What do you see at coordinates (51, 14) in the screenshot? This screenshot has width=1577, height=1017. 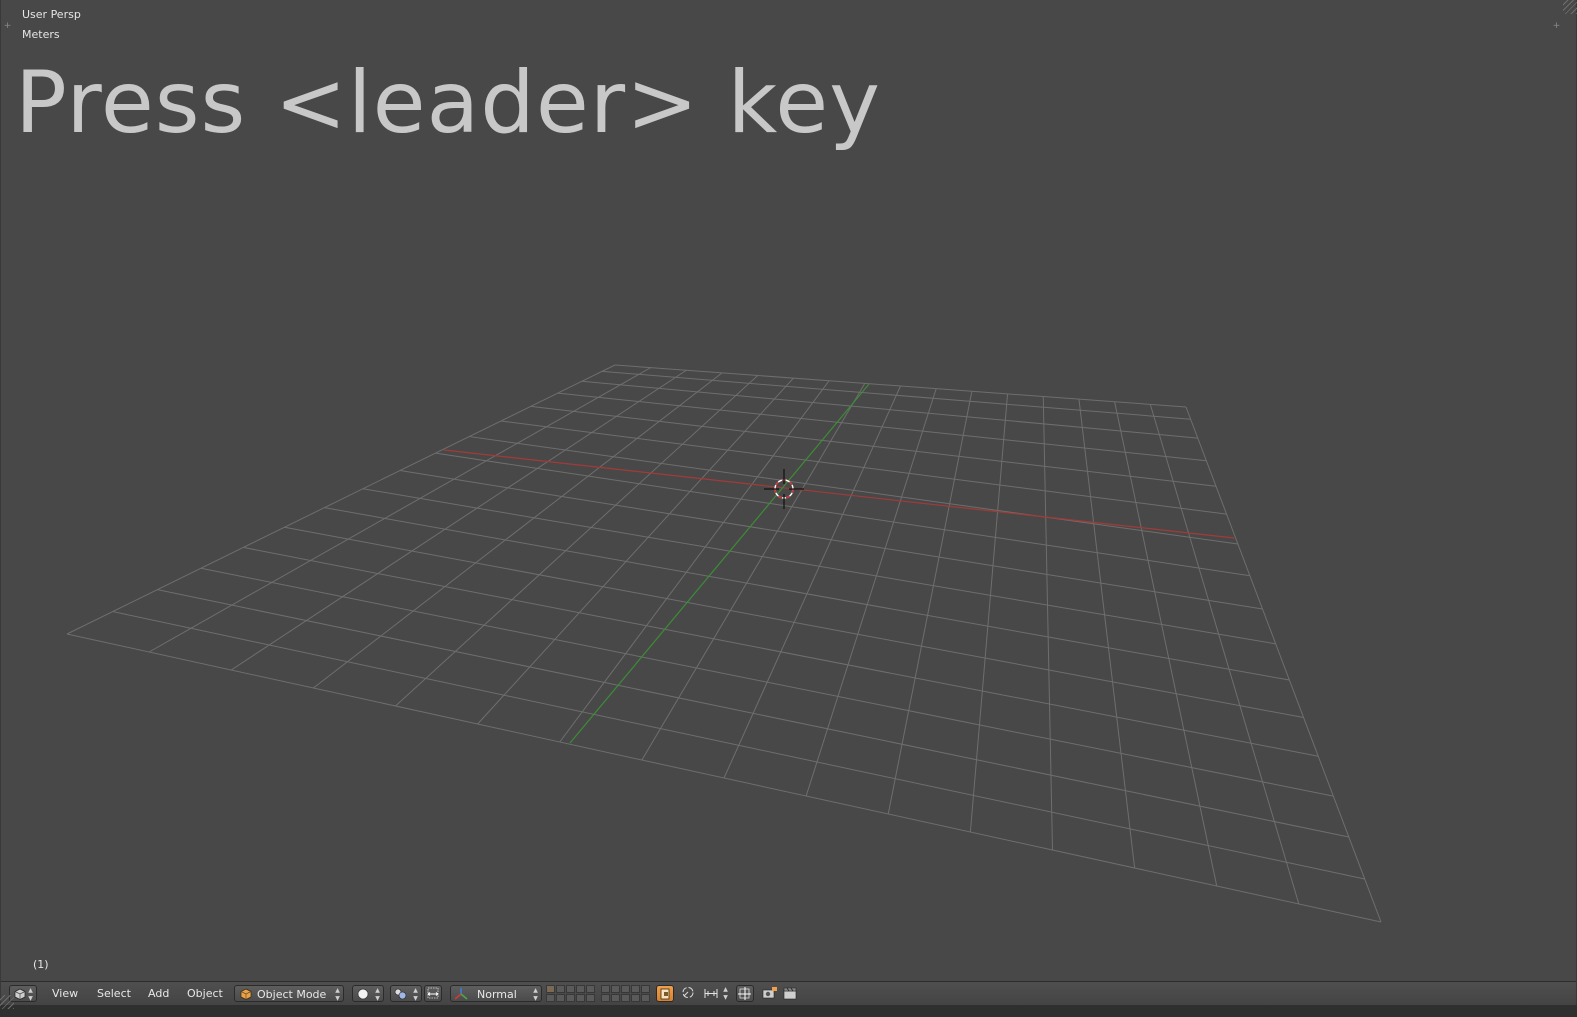 I see `view-perspective-label: User Persp` at bounding box center [51, 14].